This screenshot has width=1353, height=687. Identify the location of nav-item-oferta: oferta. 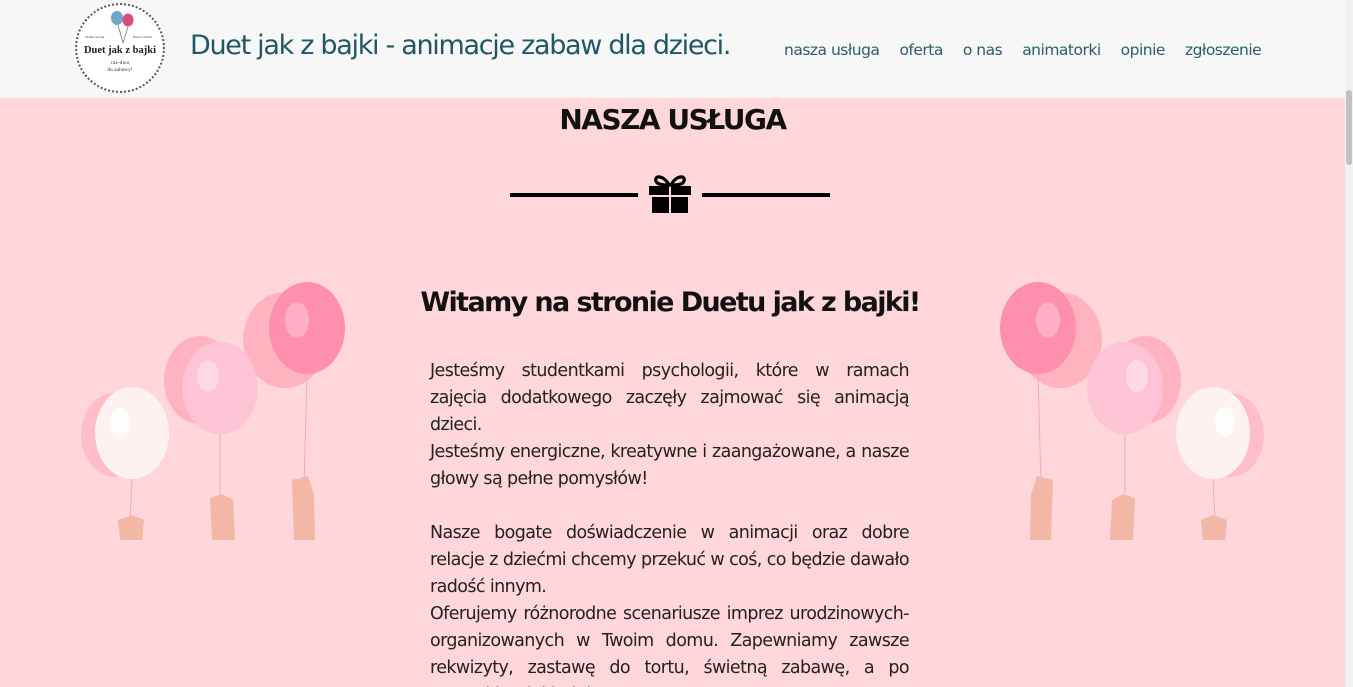
(921, 50).